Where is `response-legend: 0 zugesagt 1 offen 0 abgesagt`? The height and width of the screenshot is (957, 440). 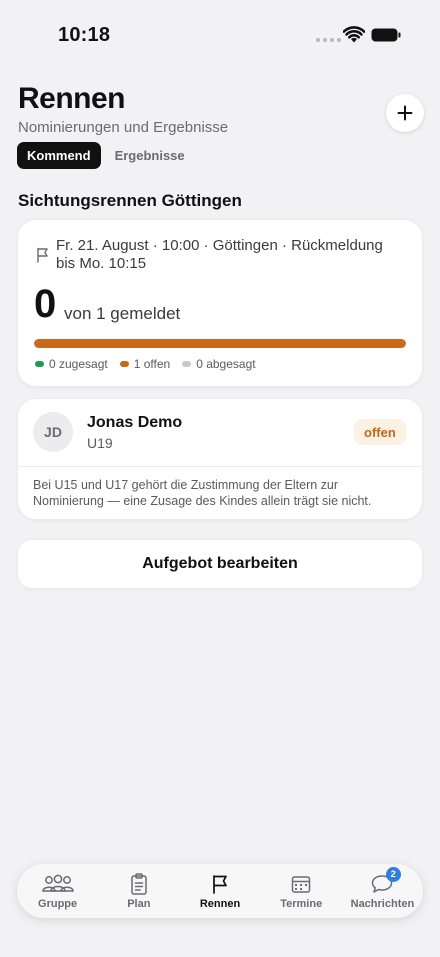 response-legend: 0 zugesagt 1 offen 0 abgesagt is located at coordinates (145, 364).